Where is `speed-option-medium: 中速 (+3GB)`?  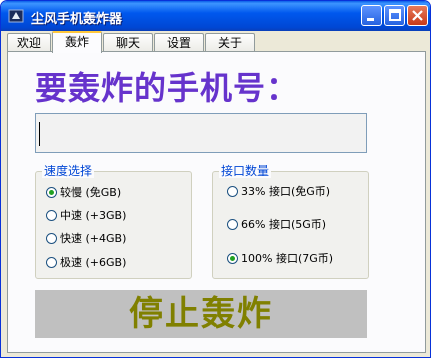 speed-option-medium: 中速 (+3GB) is located at coordinates (86, 216).